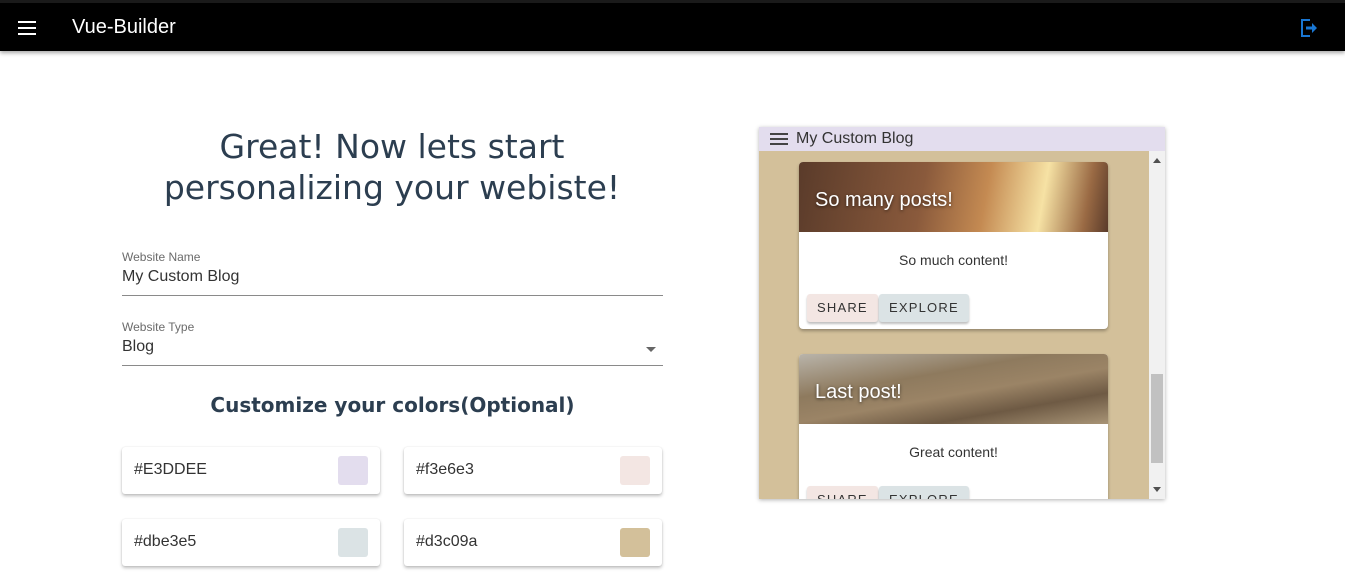  What do you see at coordinates (953, 452) in the screenshot?
I see `post-text: Great content!` at bounding box center [953, 452].